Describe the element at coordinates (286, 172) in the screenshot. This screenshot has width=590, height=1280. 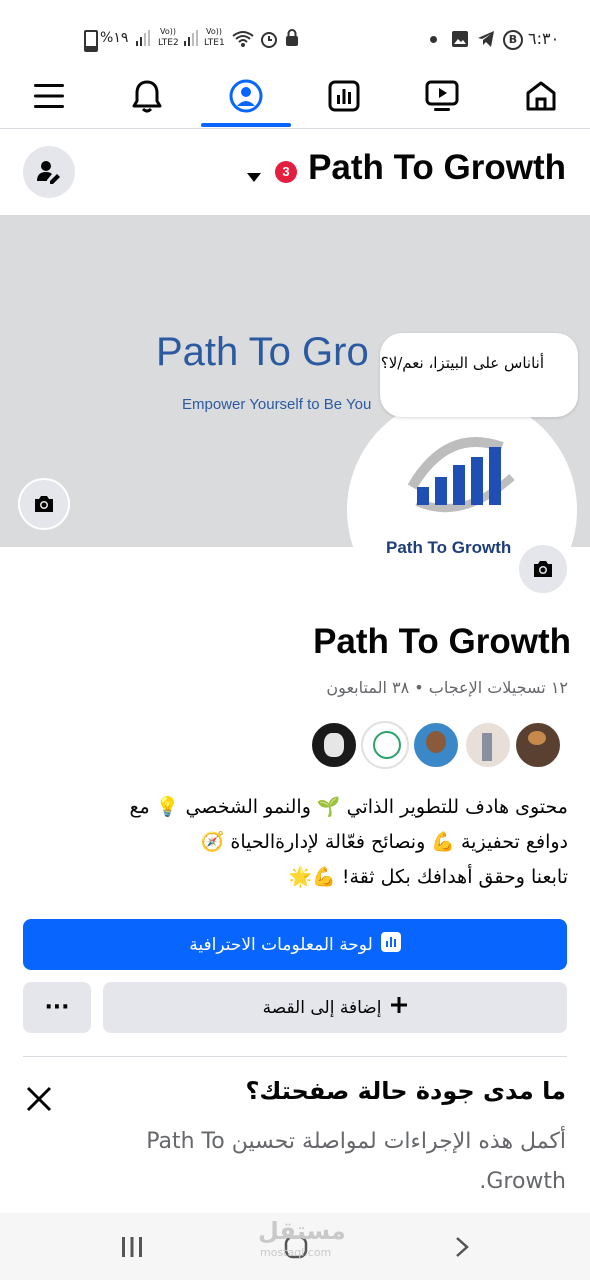
I see `notification-badge: 3` at that location.